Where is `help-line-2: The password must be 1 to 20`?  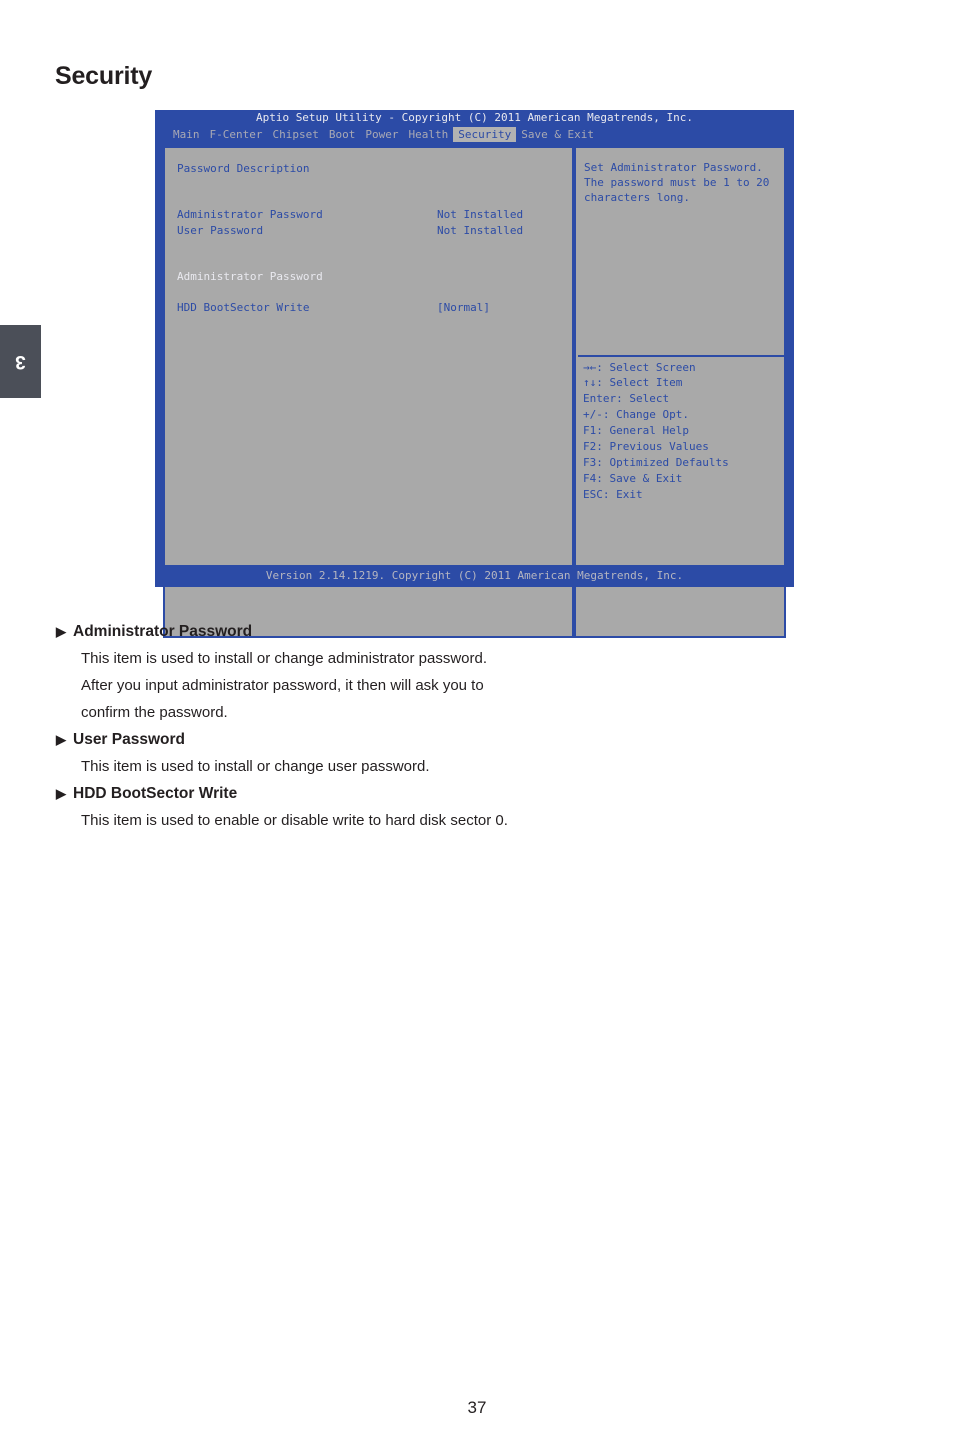 help-line-2: The password must be 1 to 20 is located at coordinates (677, 182).